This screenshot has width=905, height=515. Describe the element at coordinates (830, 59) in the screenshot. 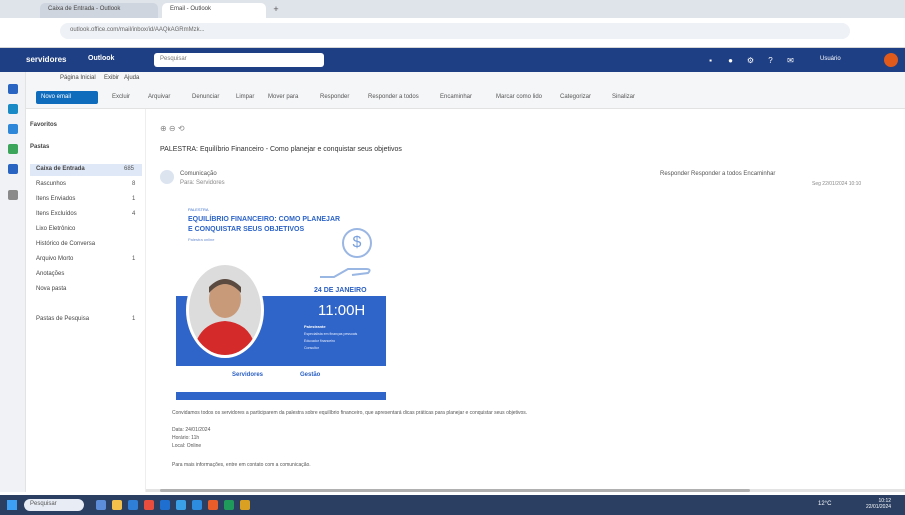

I see `user-name: Usuário` at that location.